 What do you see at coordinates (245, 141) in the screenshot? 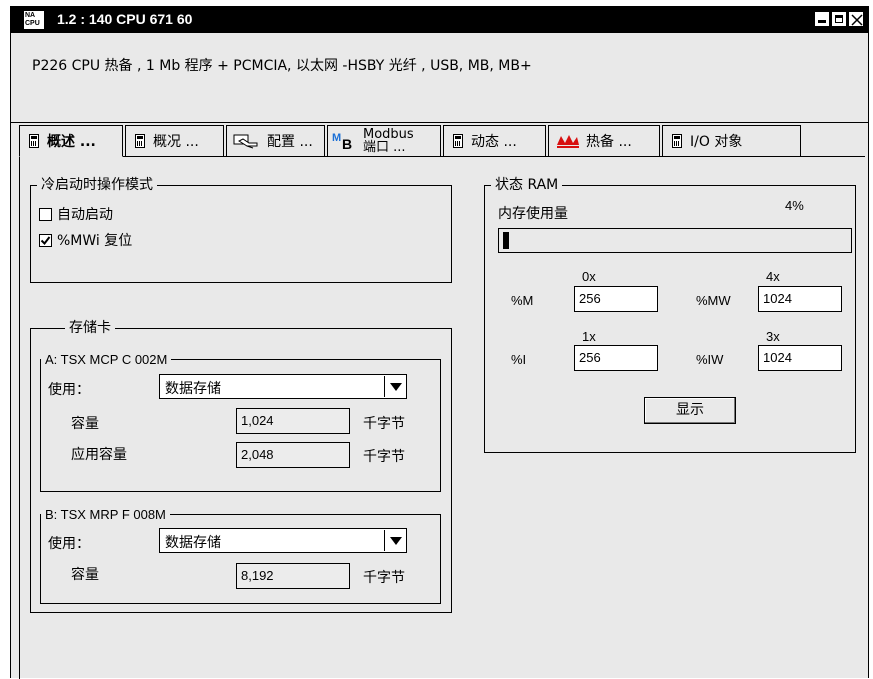
I see `hand-config-icon` at bounding box center [245, 141].